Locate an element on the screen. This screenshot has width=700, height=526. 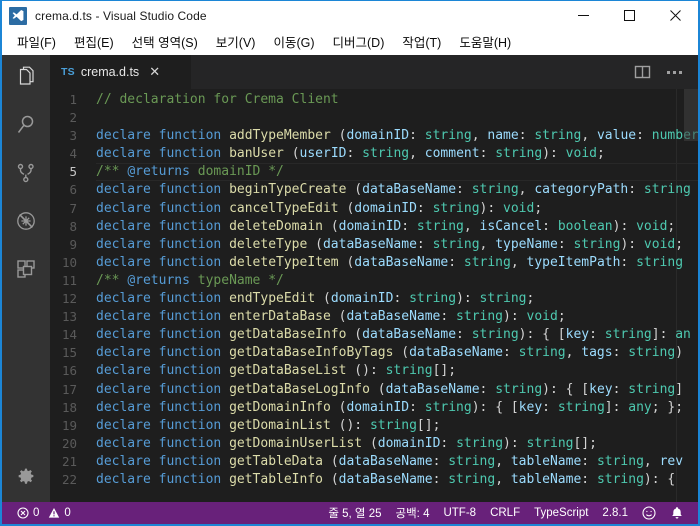
line-number: 15 is located at coordinates (69, 353).